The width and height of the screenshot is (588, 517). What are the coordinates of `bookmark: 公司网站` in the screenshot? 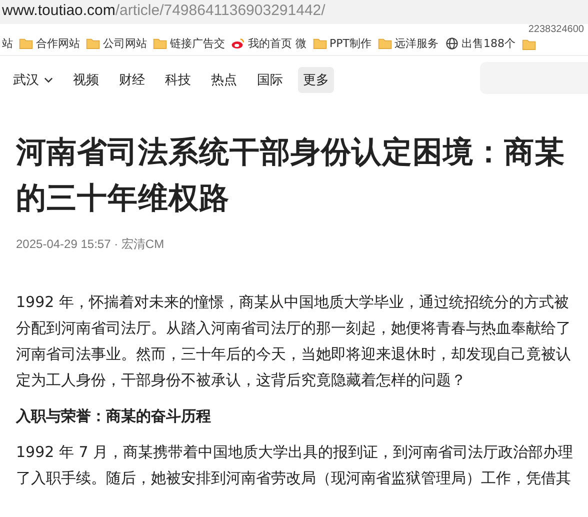 It's located at (116, 43).